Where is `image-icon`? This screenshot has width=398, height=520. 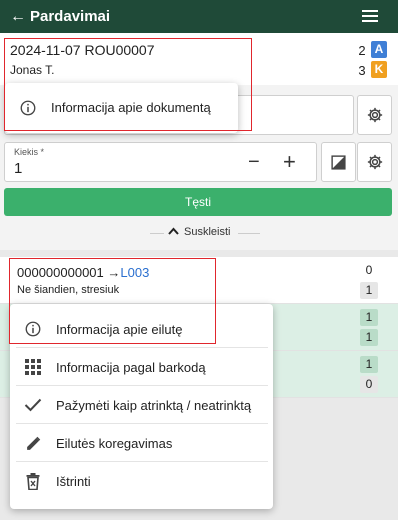 image-icon is located at coordinates (338, 162).